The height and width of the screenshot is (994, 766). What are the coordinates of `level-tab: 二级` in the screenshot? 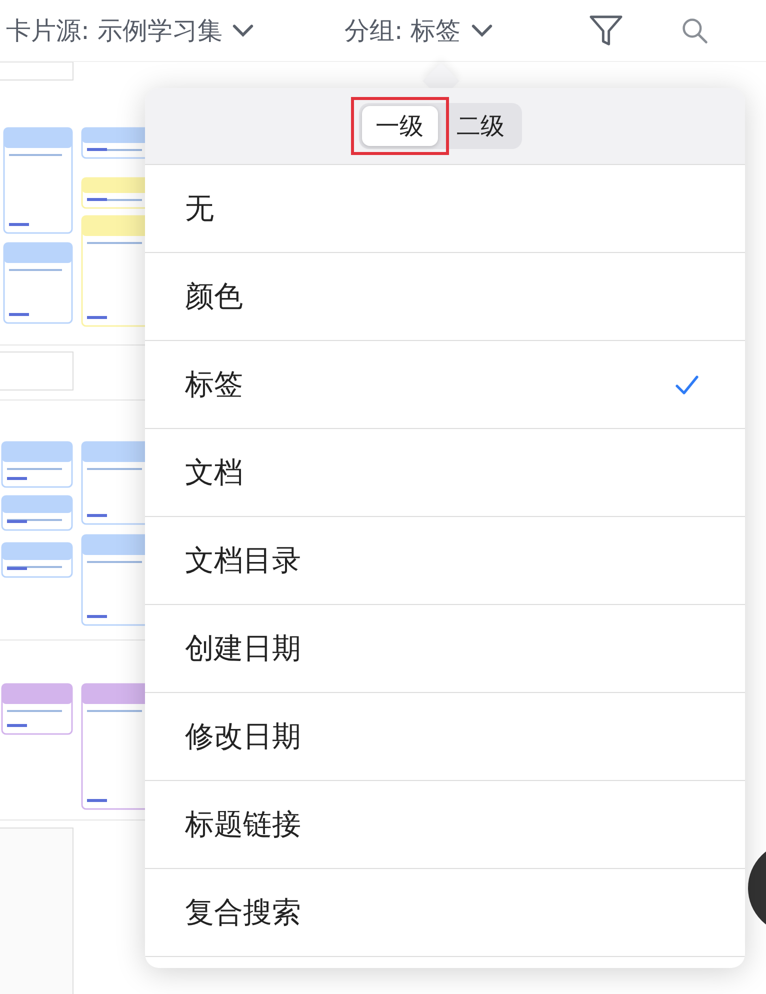 It's located at (480, 126).